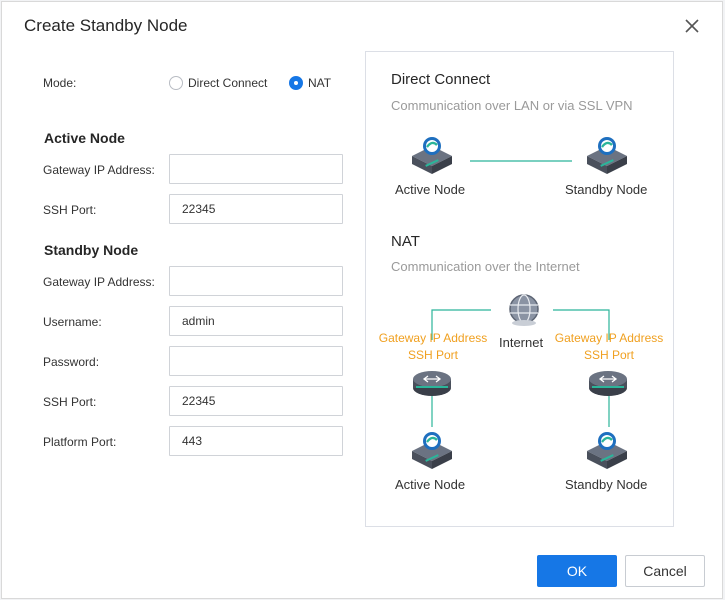  What do you see at coordinates (608, 383) in the screenshot?
I see `right-router-icon` at bounding box center [608, 383].